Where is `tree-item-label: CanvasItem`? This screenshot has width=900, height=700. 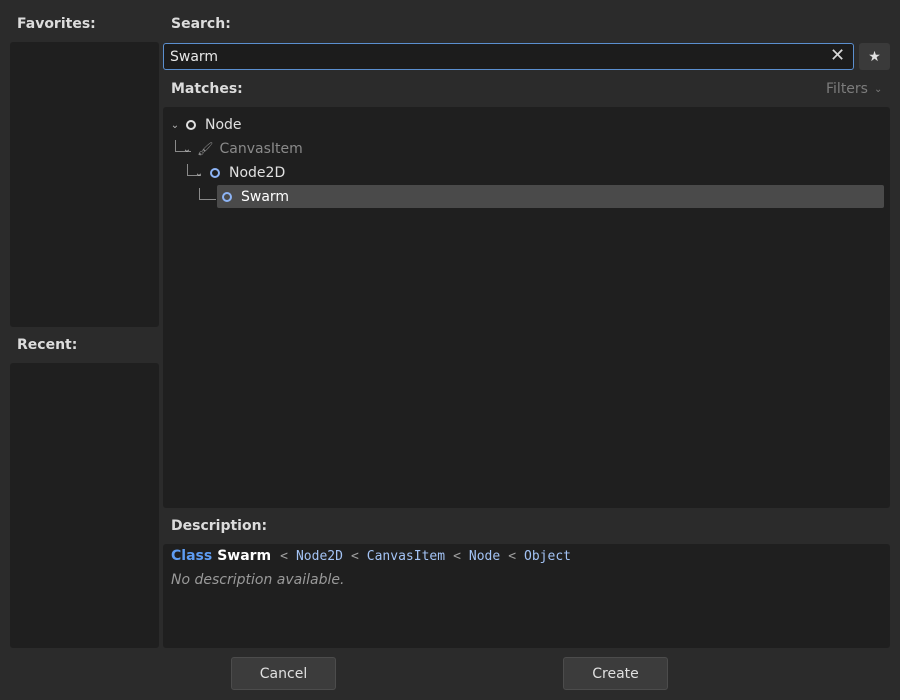
tree-item-label: CanvasItem is located at coordinates (261, 149).